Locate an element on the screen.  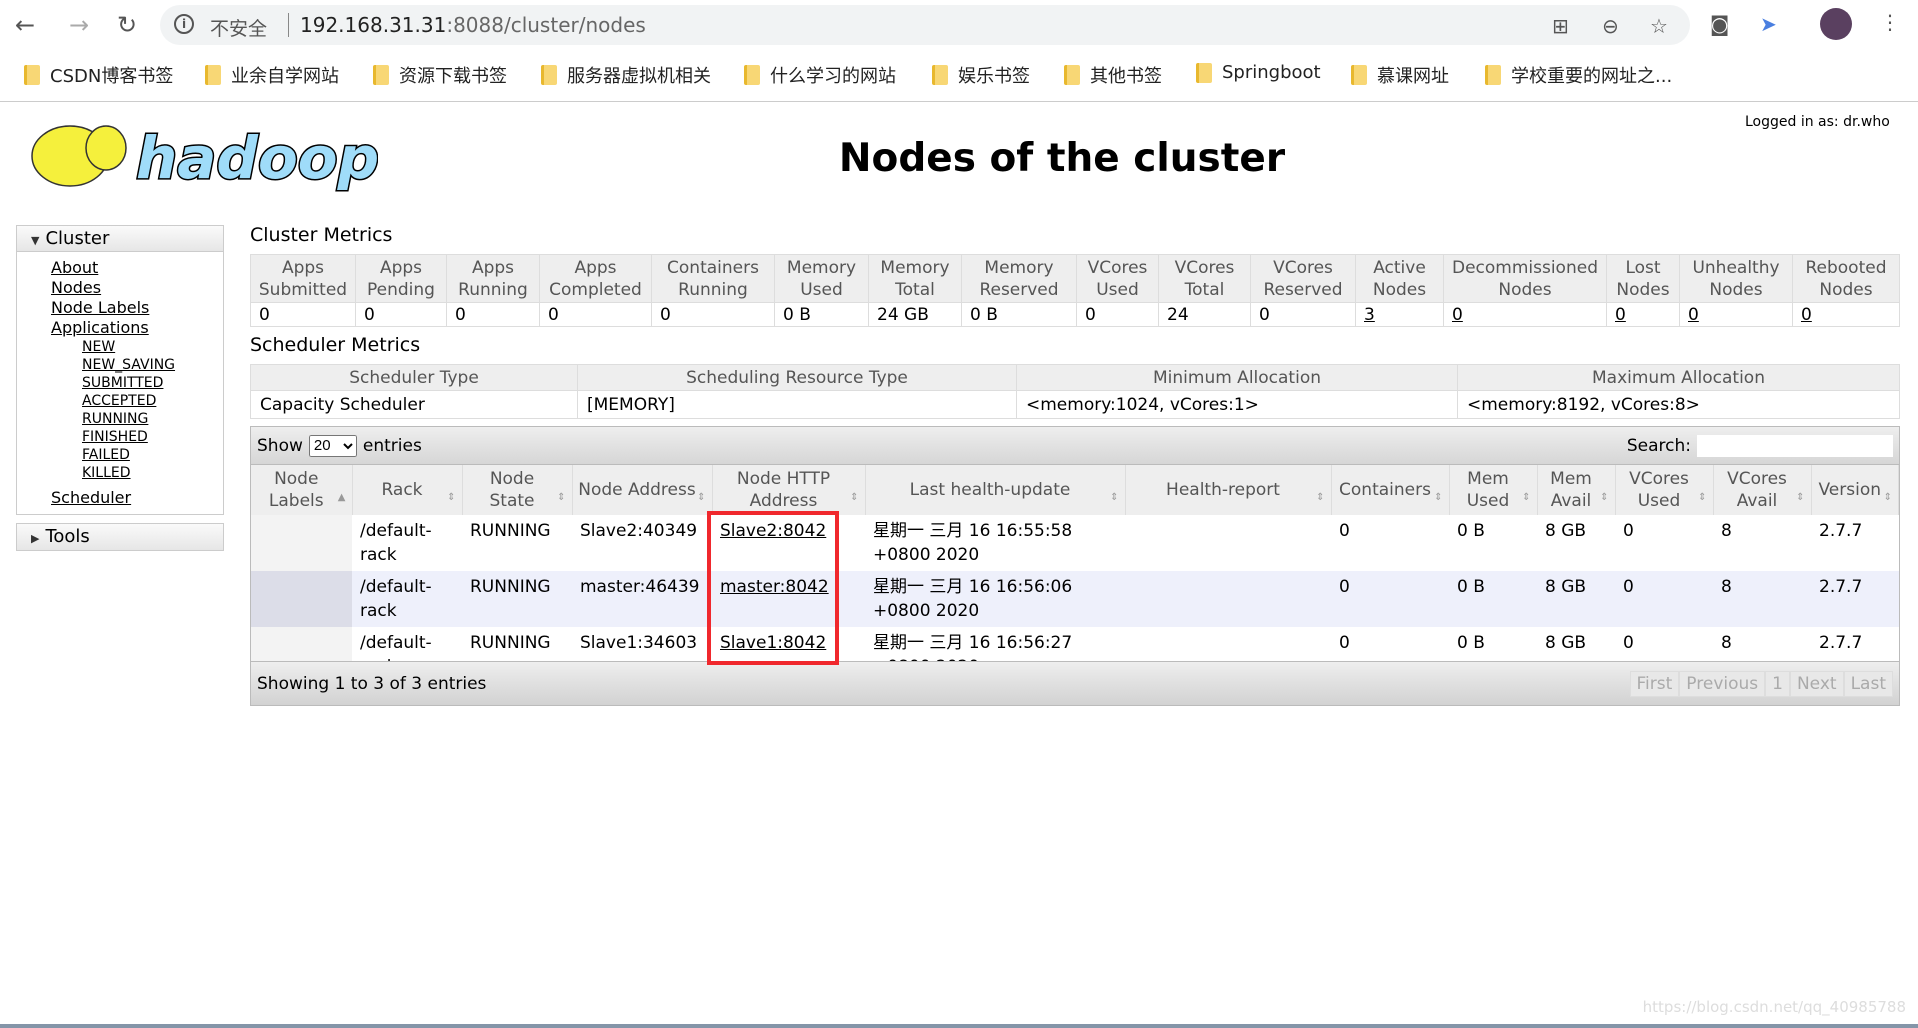
cluster-label: Cluster is located at coordinates (77, 238).